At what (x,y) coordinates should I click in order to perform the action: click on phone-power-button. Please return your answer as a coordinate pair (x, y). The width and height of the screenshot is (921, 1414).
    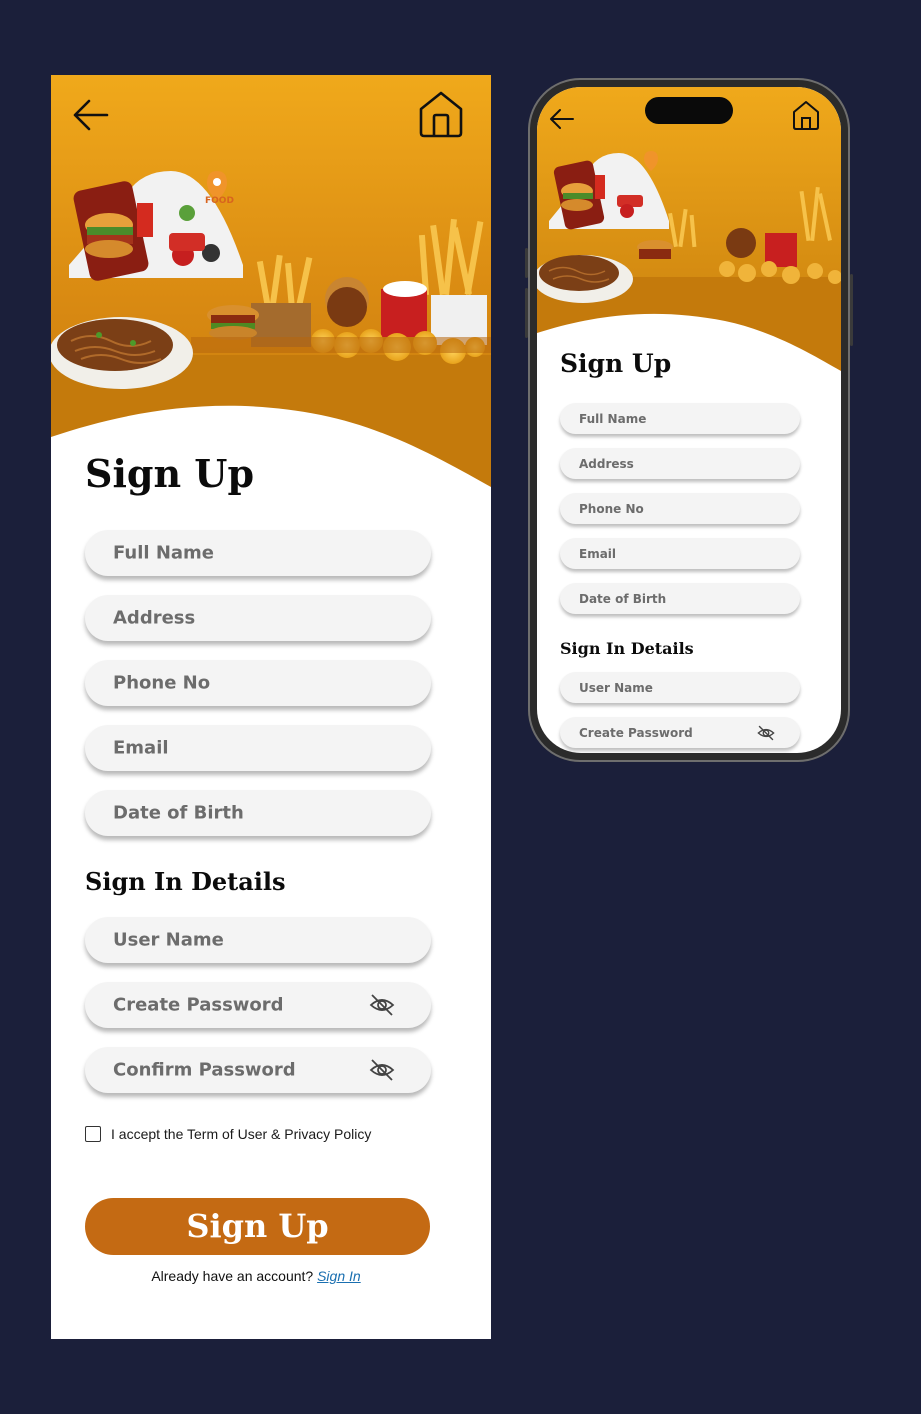
    Looking at the image, I should click on (851, 310).